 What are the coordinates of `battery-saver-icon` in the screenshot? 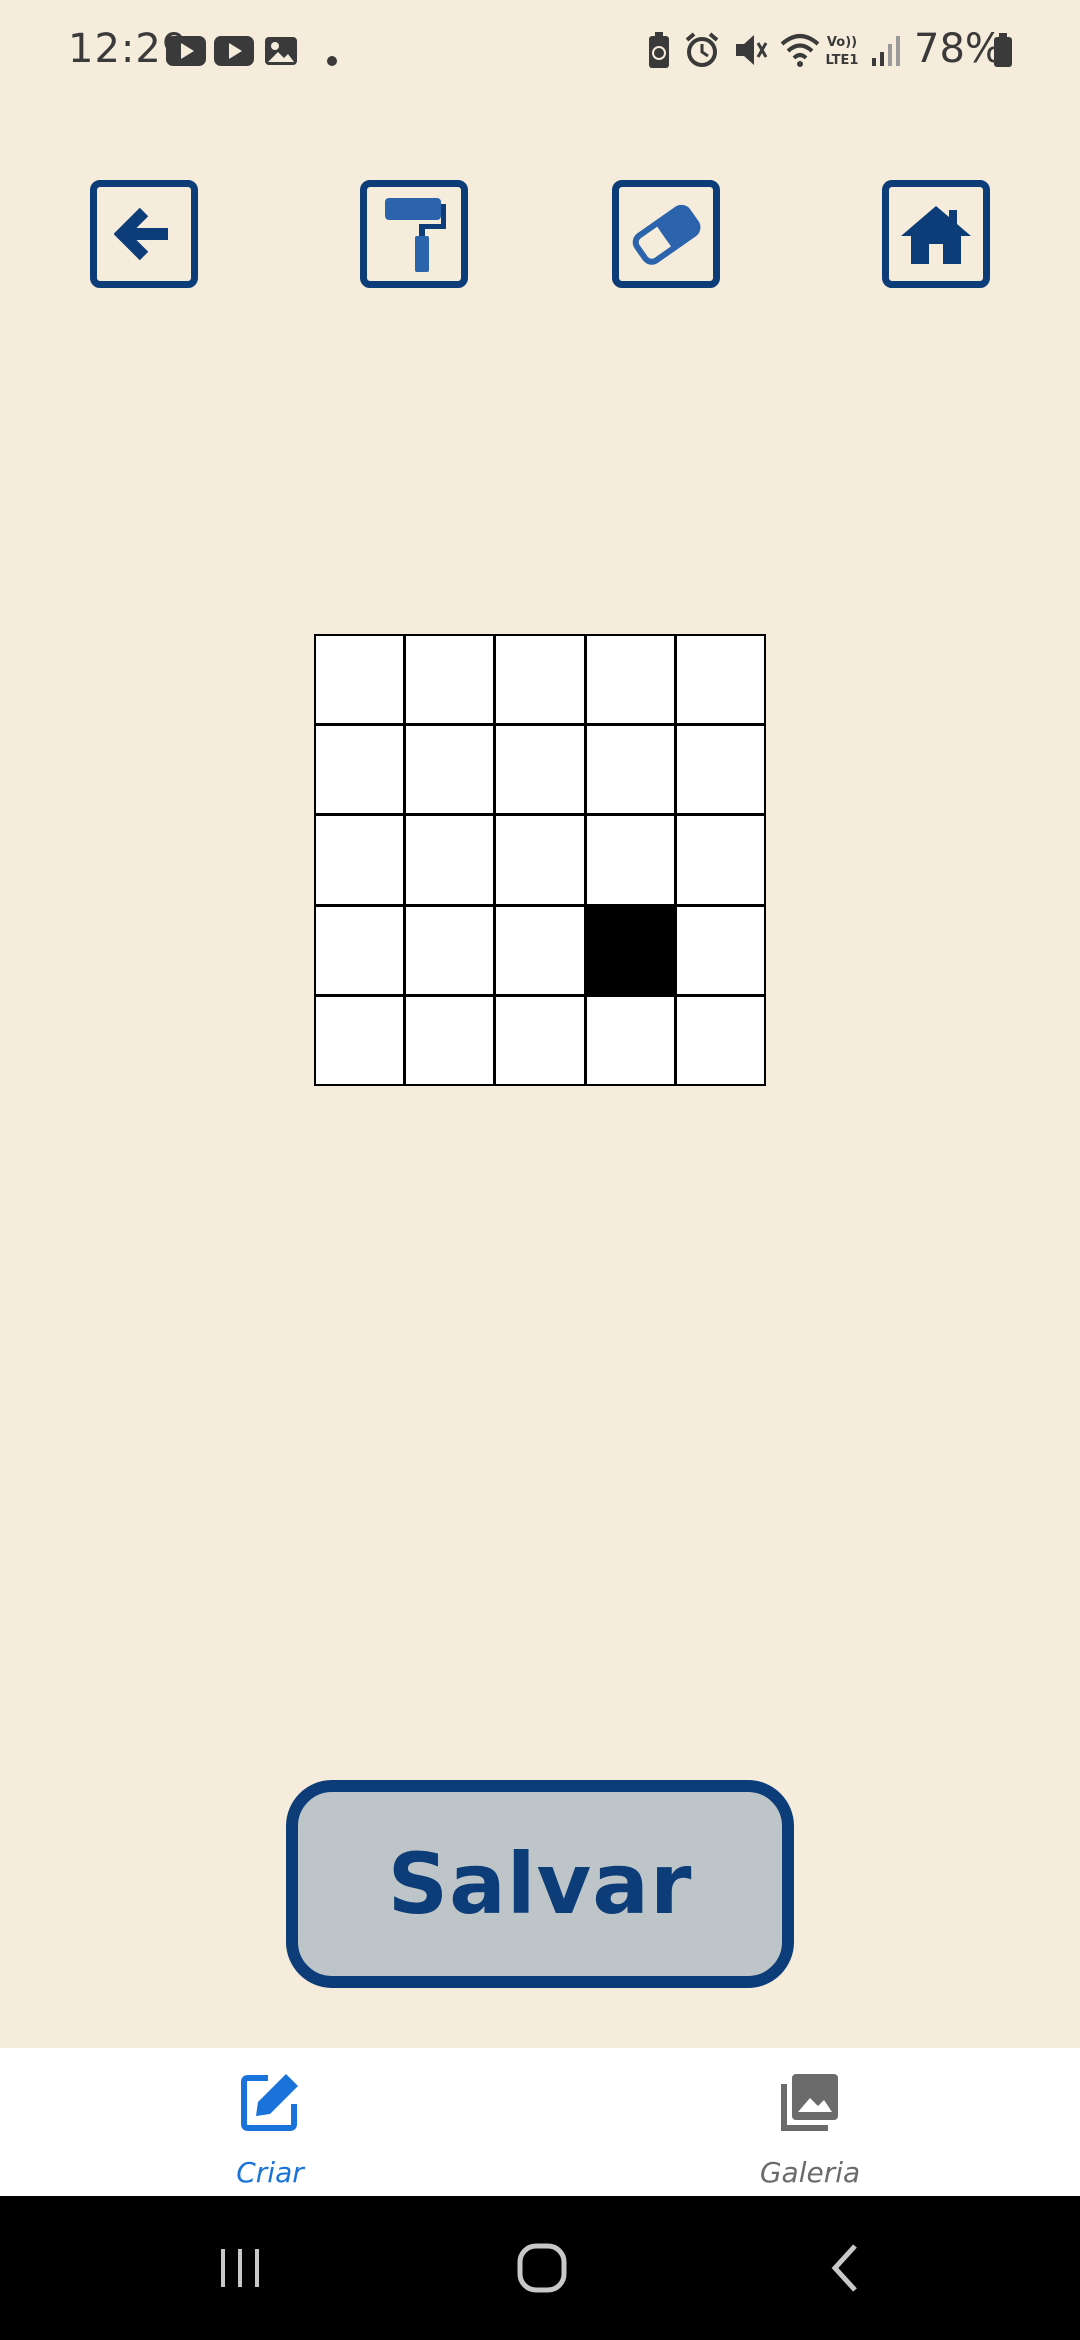 It's located at (659, 50).